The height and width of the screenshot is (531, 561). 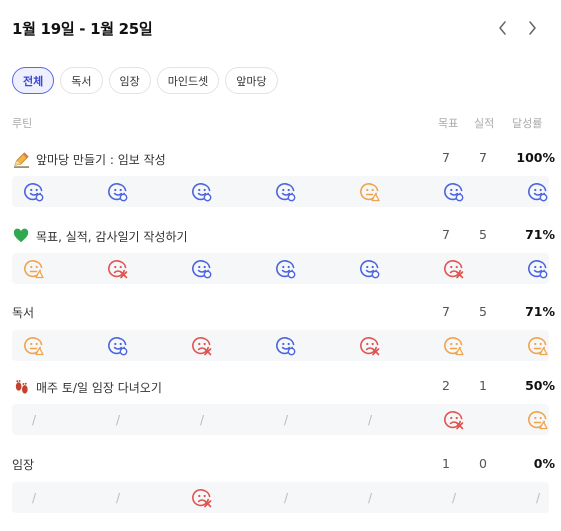 I want to click on next-week-button, so click(x=532, y=28).